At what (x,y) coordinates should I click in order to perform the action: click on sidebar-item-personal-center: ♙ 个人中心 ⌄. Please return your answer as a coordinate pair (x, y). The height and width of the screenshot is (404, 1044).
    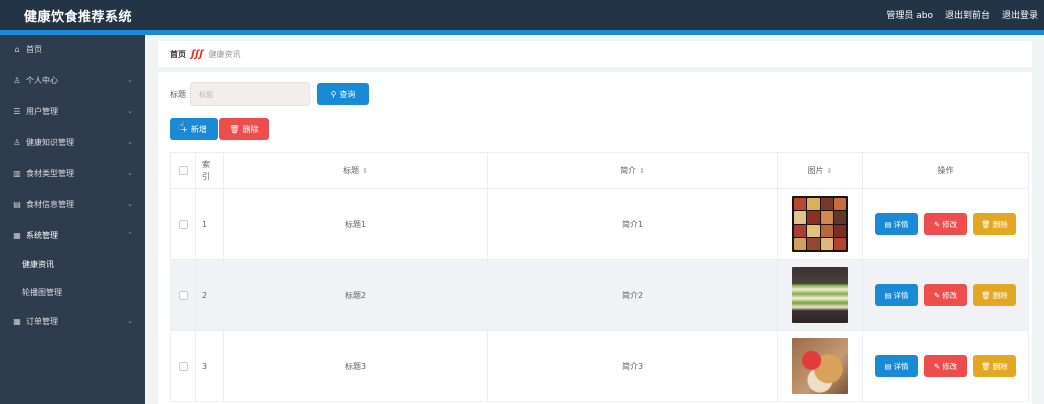
    Looking at the image, I should click on (72, 80).